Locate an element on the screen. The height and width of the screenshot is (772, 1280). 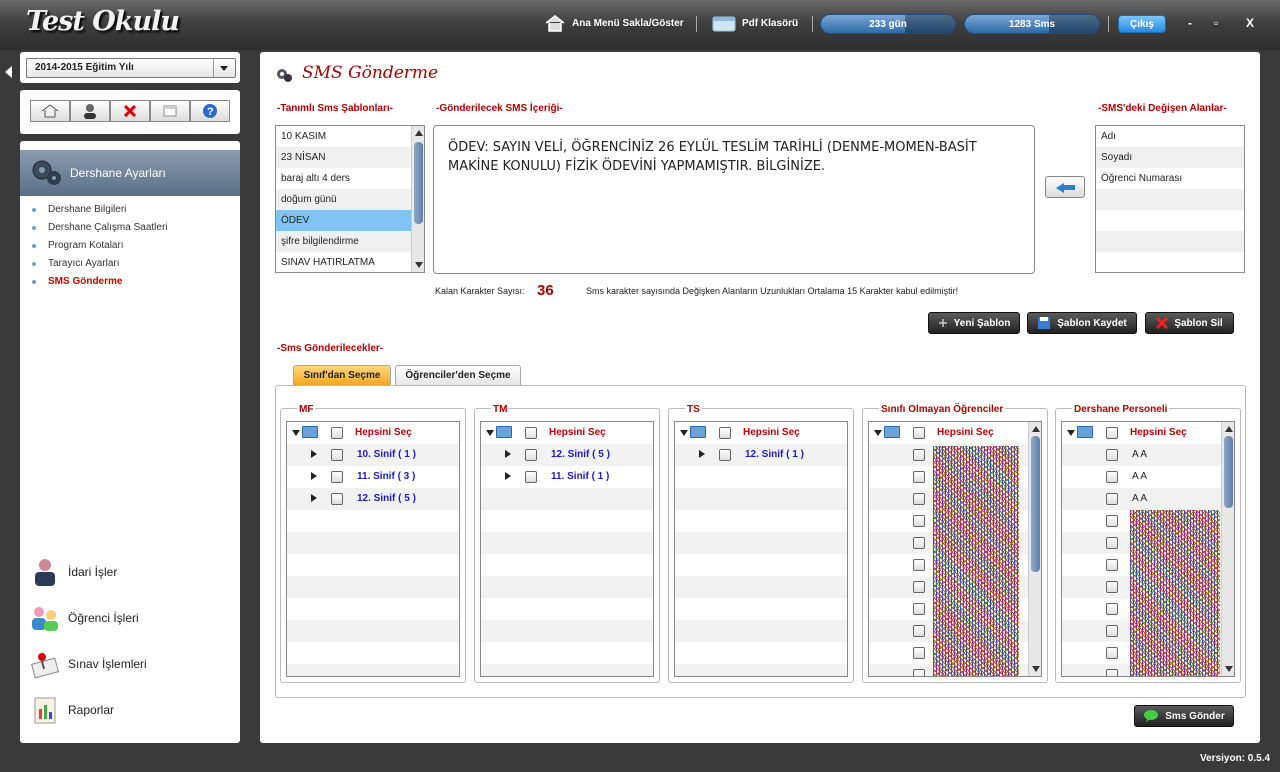
maximize-icon: ▫ is located at coordinates (1216, 23).